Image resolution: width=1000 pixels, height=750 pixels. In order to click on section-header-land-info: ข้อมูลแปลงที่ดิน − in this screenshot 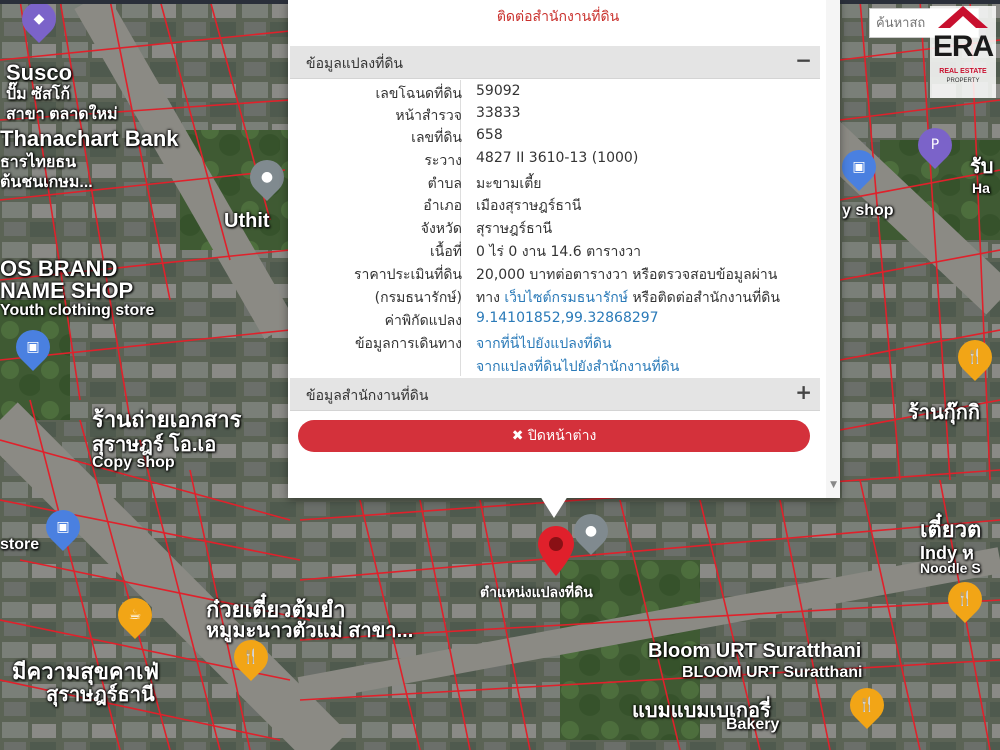, I will do `click(555, 62)`.